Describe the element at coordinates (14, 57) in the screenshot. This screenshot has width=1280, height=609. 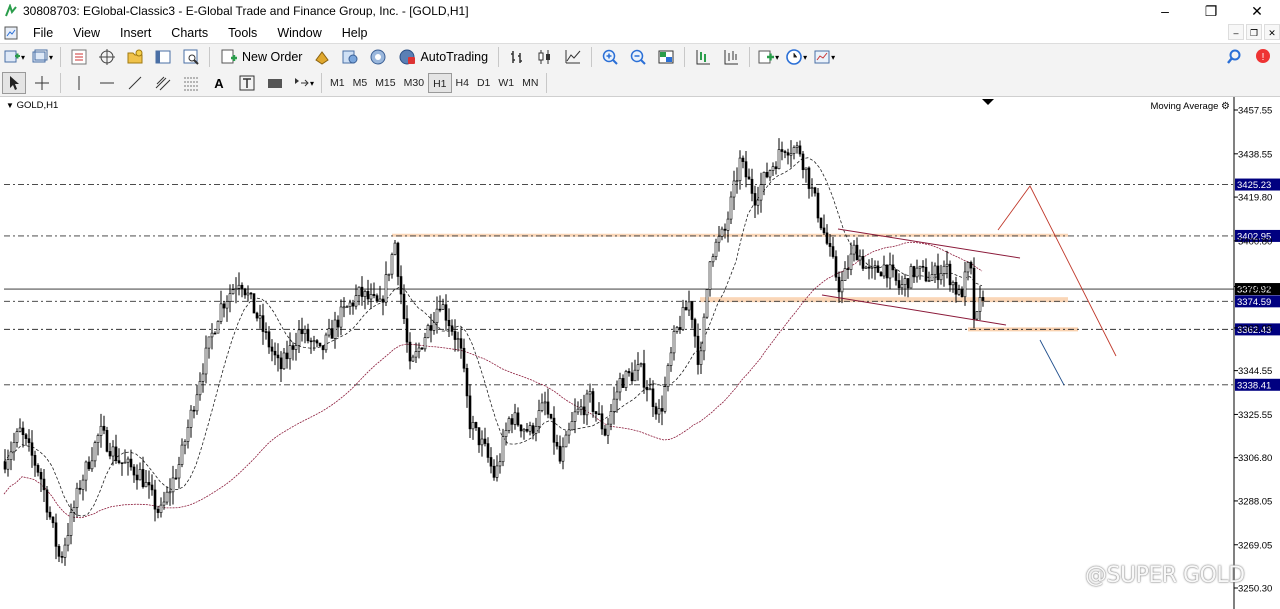
I see `new-chart-button: ▾` at that location.